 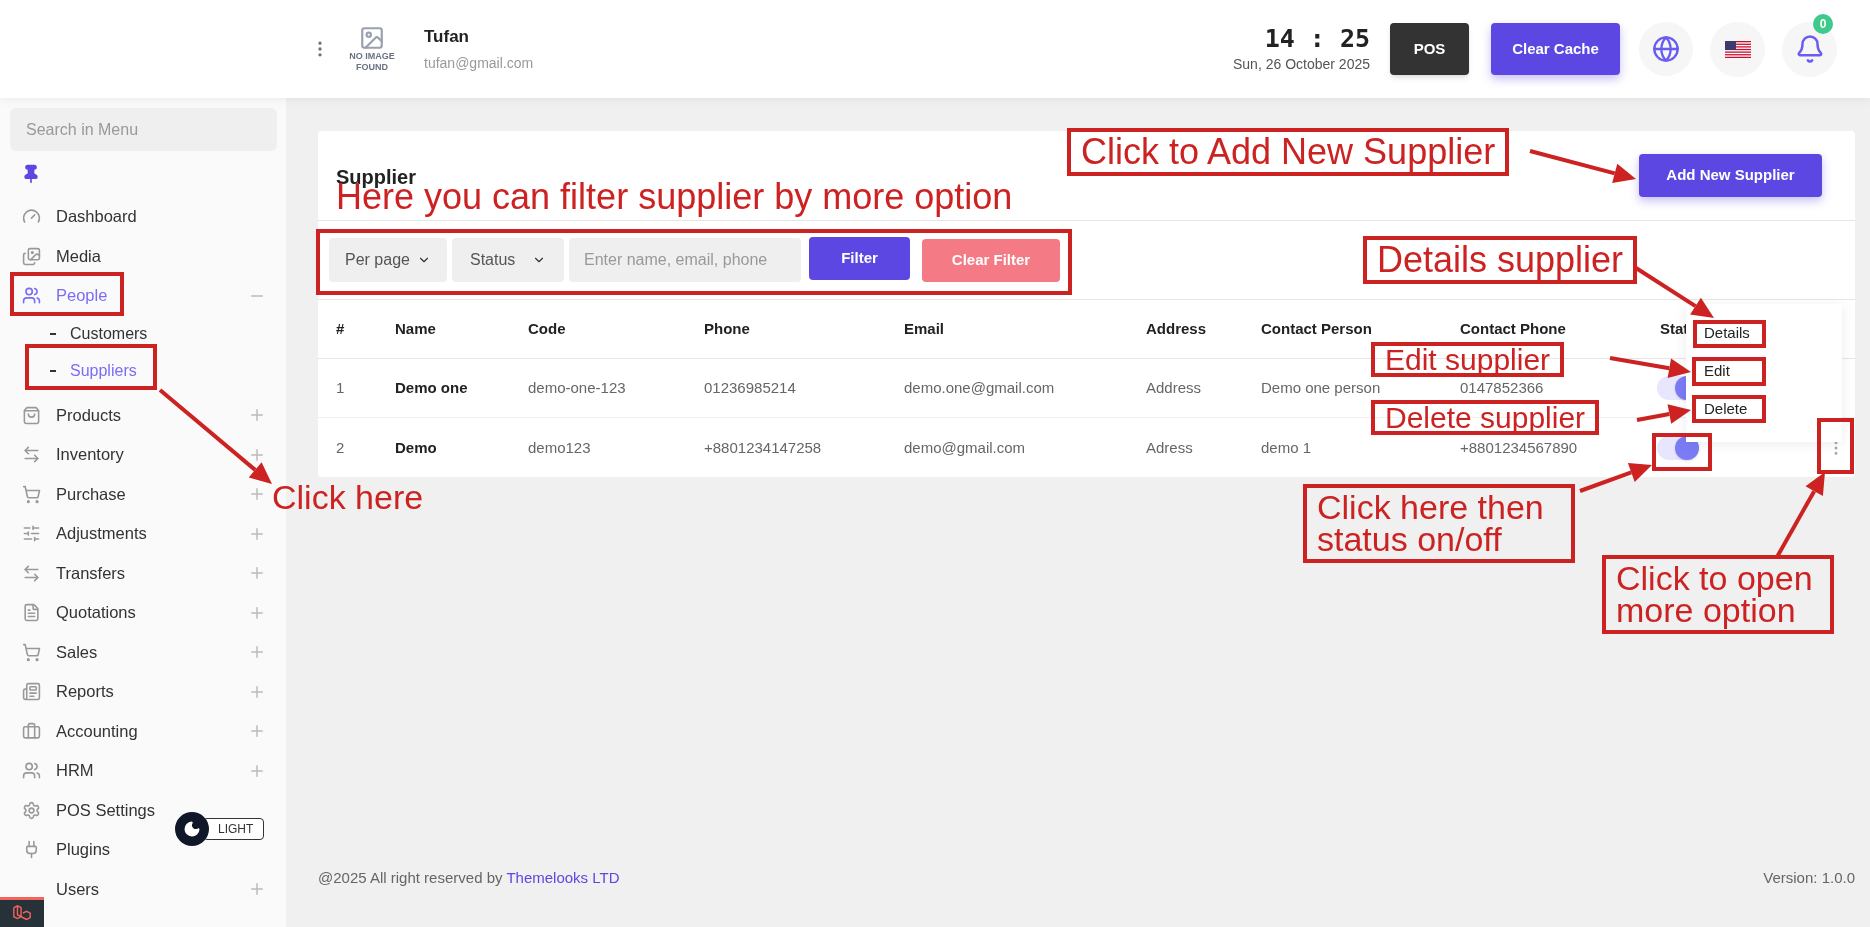 What do you see at coordinates (78, 889) in the screenshot?
I see `menu-item: Users` at bounding box center [78, 889].